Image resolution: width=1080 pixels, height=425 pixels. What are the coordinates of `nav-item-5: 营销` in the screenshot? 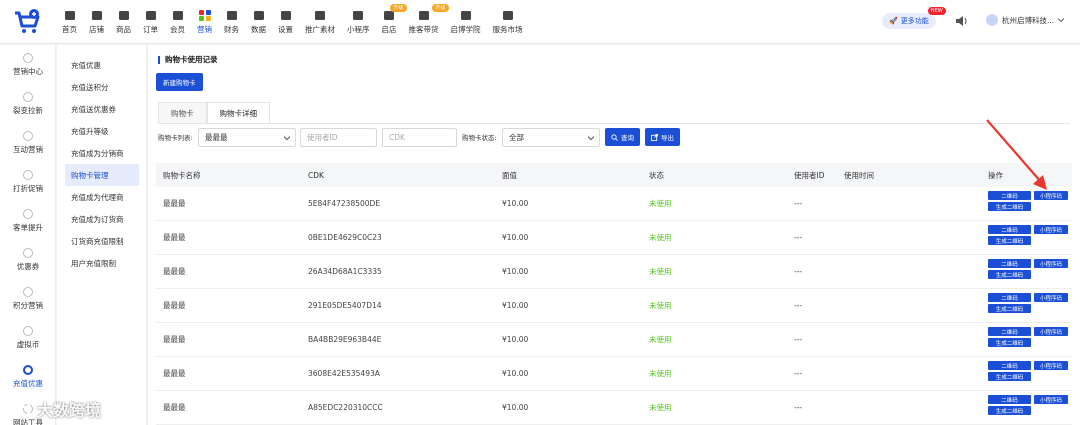 It's located at (204, 22).